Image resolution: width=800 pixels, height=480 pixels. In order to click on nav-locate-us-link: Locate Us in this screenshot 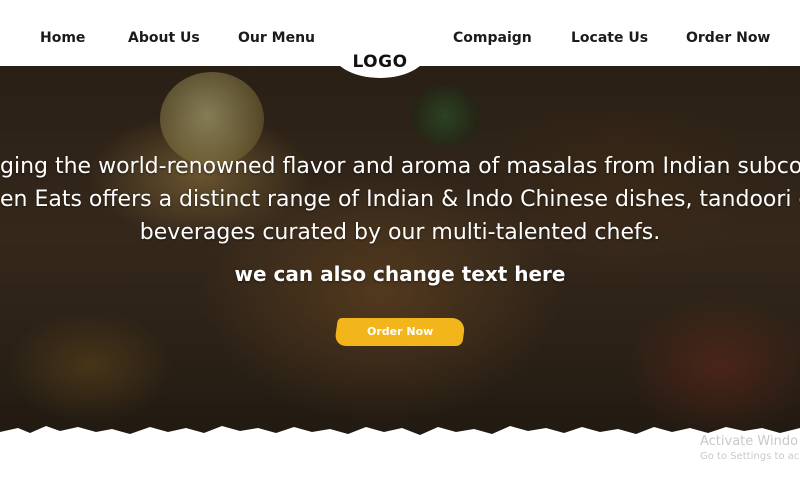, I will do `click(609, 38)`.